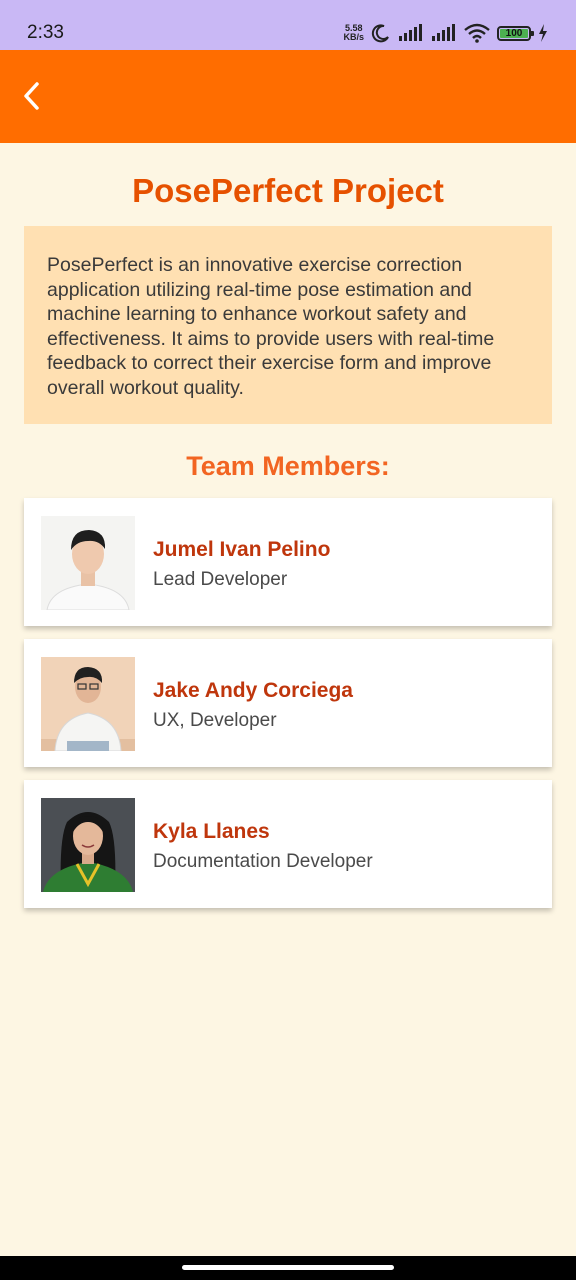  I want to click on back-button, so click(32, 96).